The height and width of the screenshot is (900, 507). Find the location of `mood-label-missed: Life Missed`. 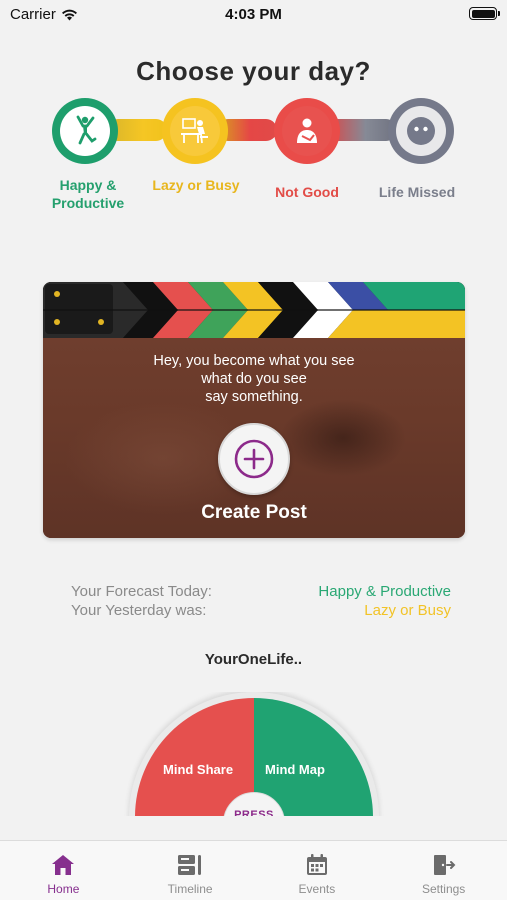

mood-label-missed: Life Missed is located at coordinates (417, 192).